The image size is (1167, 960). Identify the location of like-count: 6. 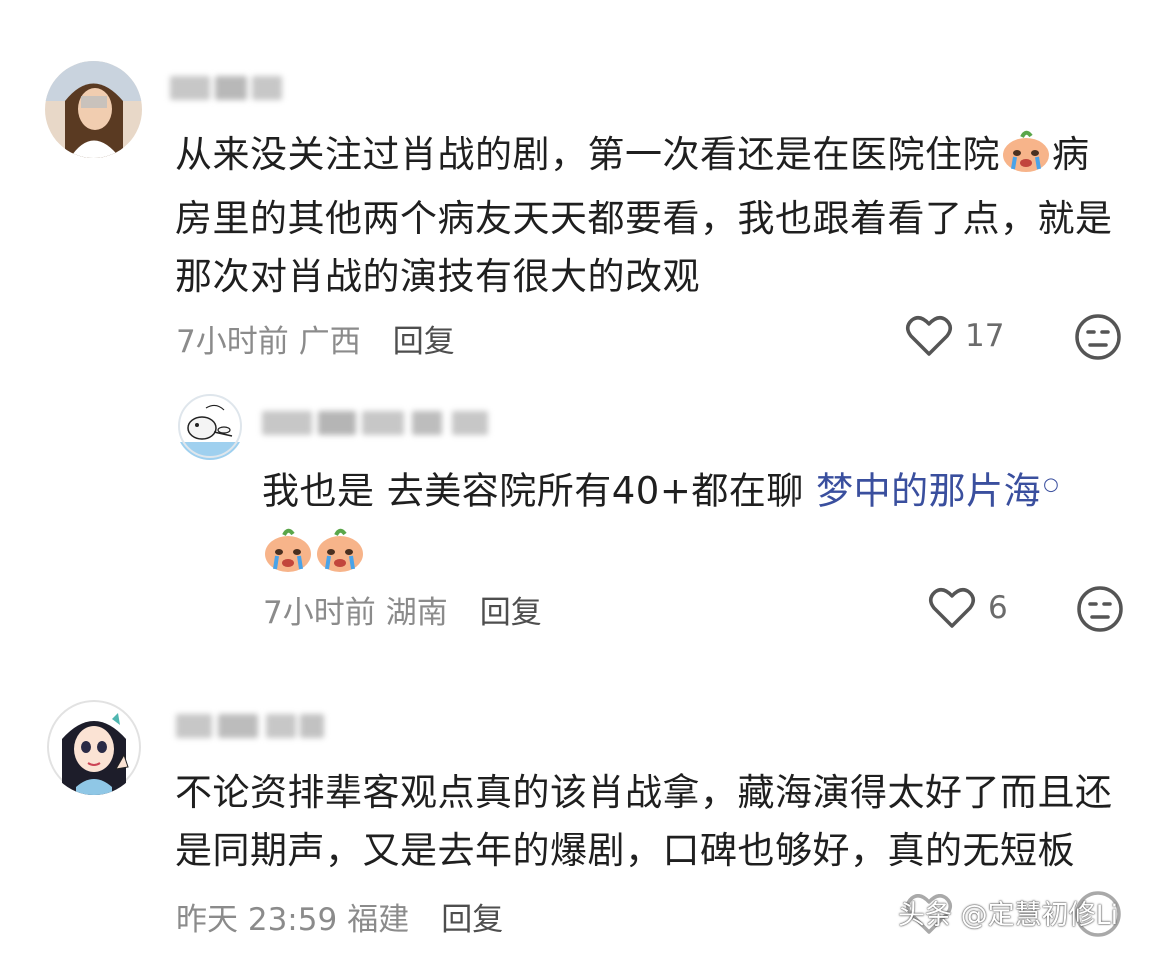
(998, 608).